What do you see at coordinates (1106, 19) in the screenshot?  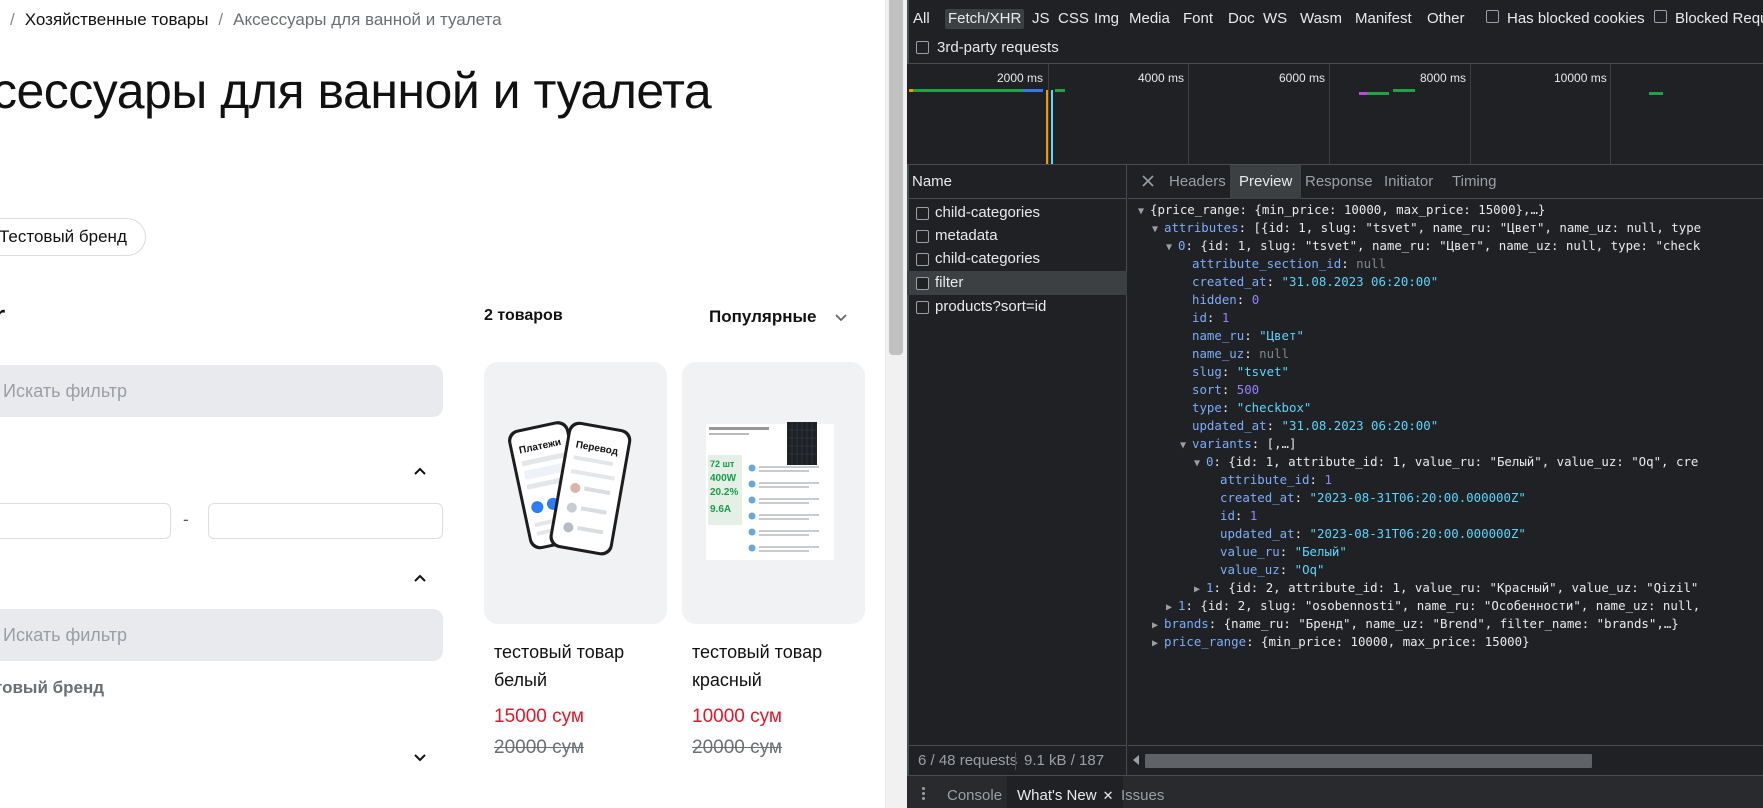 I see `filter-img: Img` at bounding box center [1106, 19].